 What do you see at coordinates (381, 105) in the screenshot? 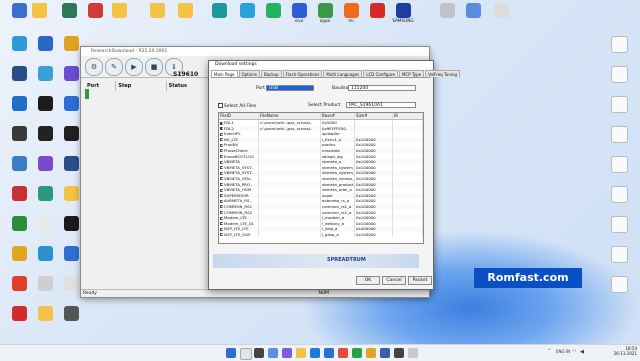
I see `product-select: PAC_S19610A1` at bounding box center [381, 105].